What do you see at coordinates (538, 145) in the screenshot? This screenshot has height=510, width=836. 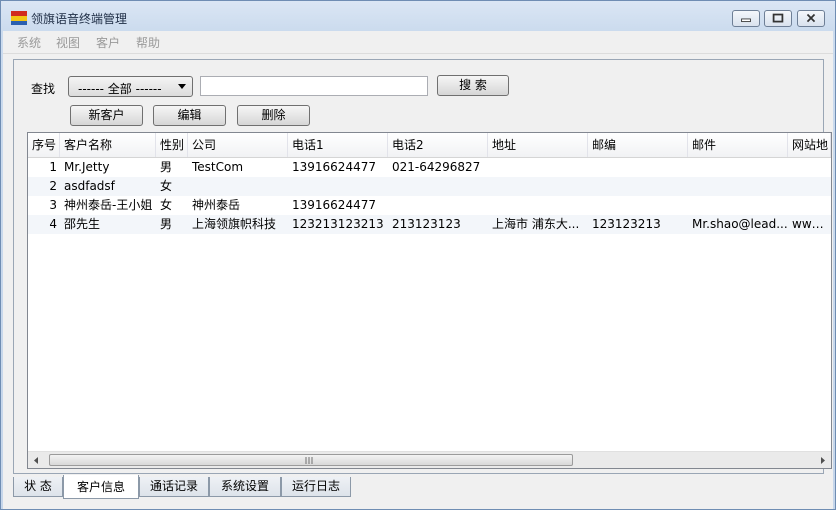 I see `column-header: 地址` at bounding box center [538, 145].